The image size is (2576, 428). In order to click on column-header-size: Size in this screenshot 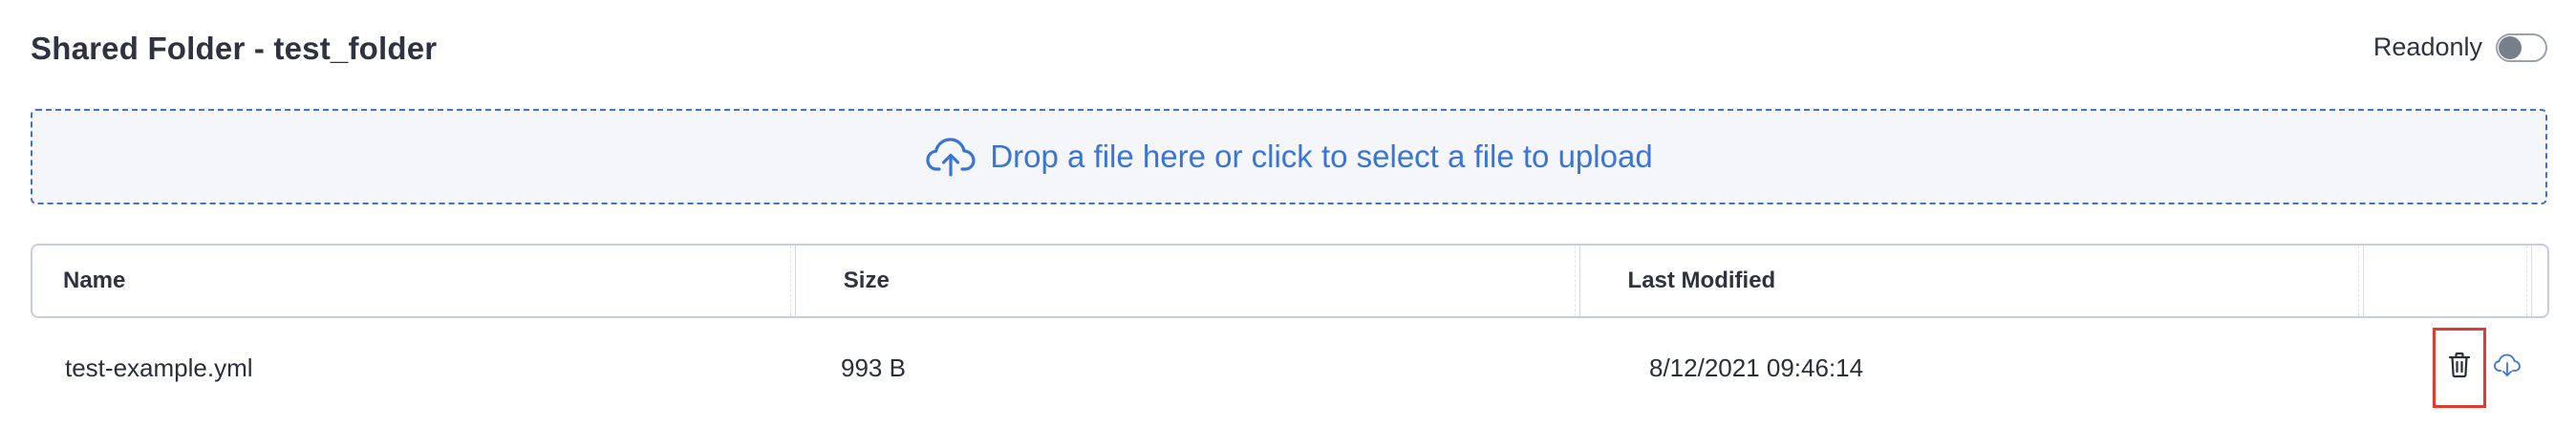, I will do `click(1188, 281)`.